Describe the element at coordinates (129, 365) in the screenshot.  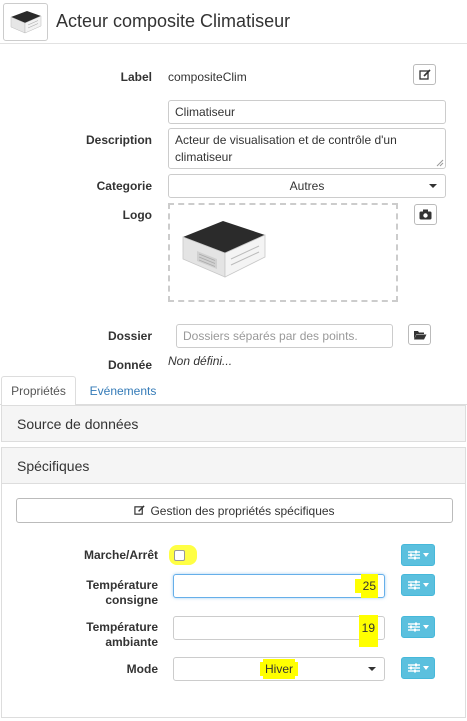
I see `donnee-caption: Donnée` at that location.